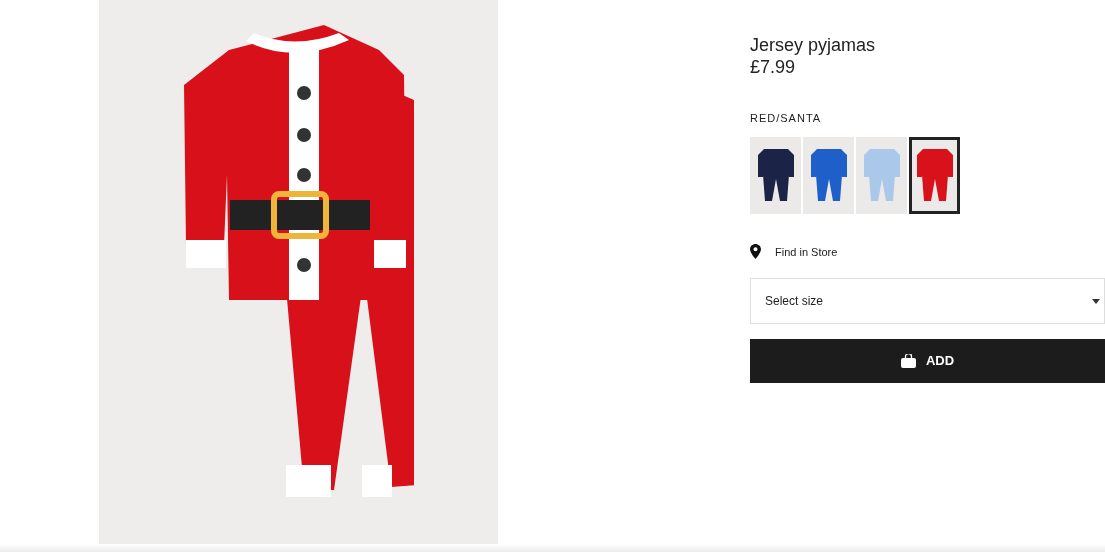  I want to click on shopping-bag-icon, so click(908, 361).